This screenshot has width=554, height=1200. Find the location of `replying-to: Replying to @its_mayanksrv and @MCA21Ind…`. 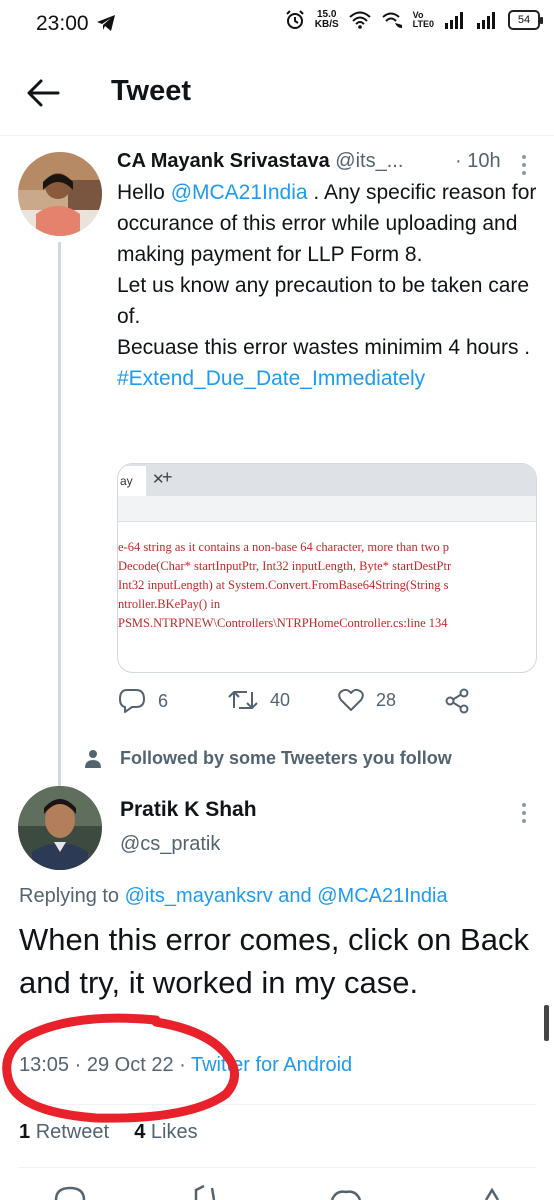

replying-to: Replying to @its_mayanksrv and @MCA21Ind… is located at coordinates (233, 896).